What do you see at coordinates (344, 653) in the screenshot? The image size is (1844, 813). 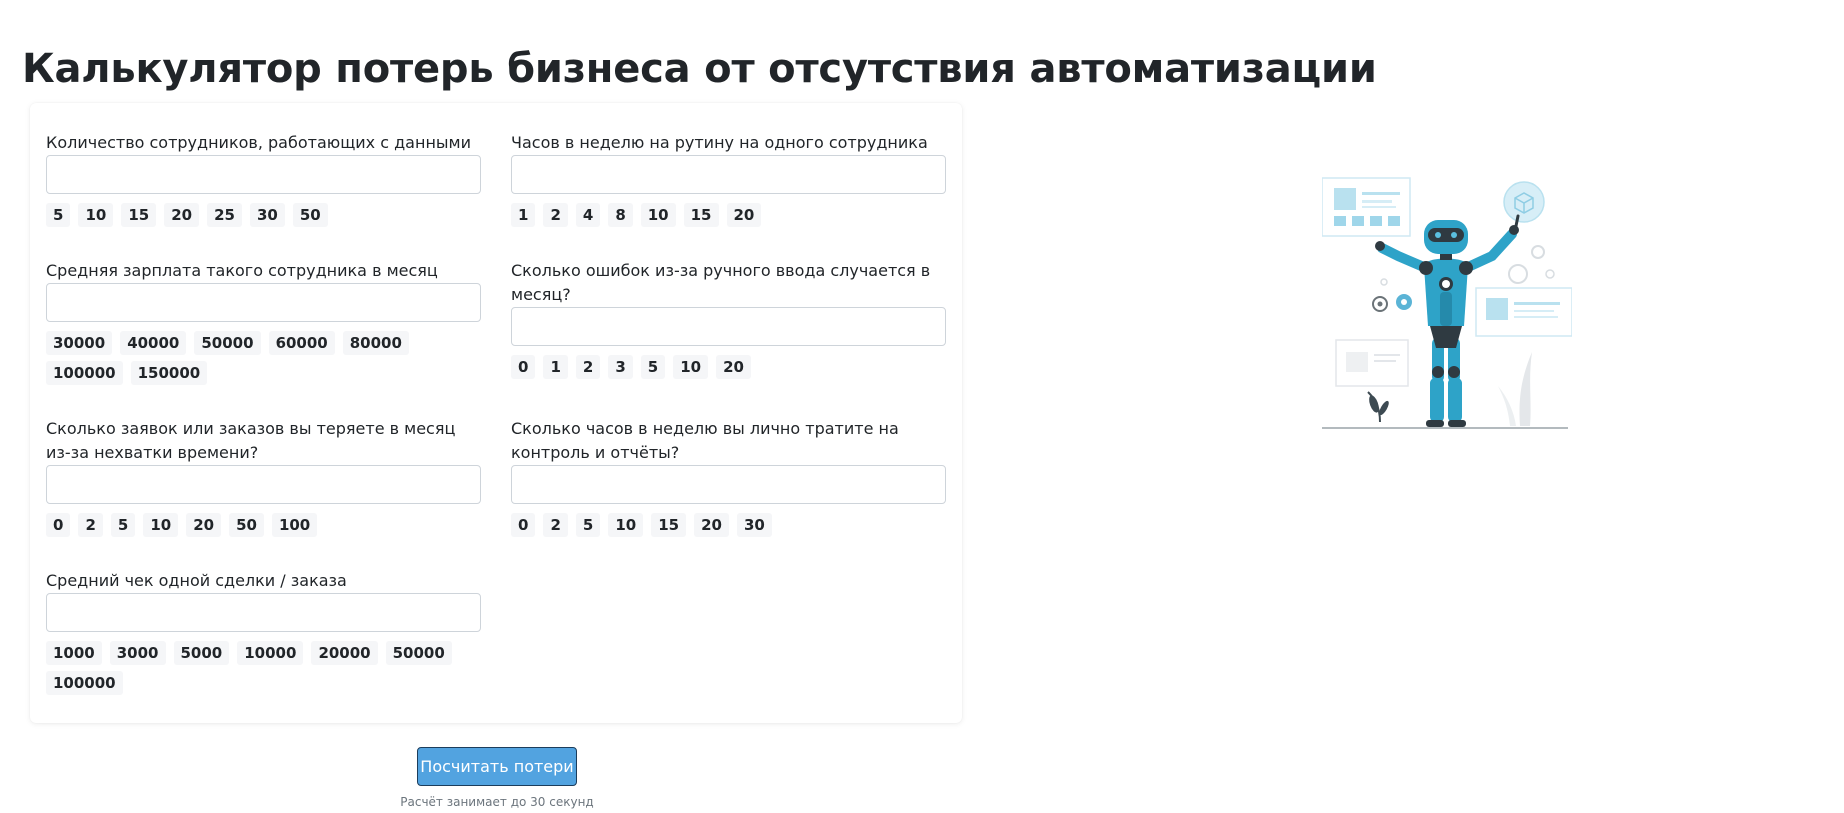 I see `preset-chip: 20000` at bounding box center [344, 653].